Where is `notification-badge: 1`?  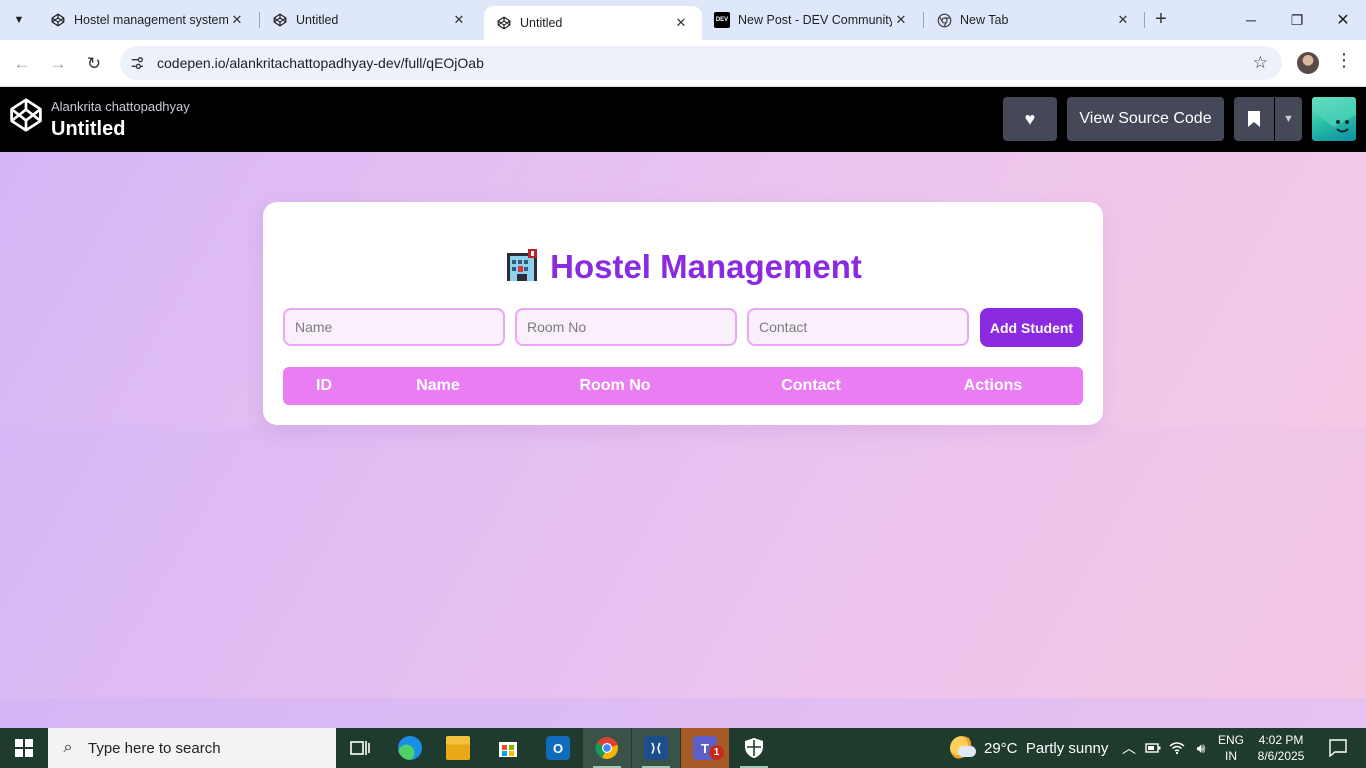 notification-badge: 1 is located at coordinates (716, 752).